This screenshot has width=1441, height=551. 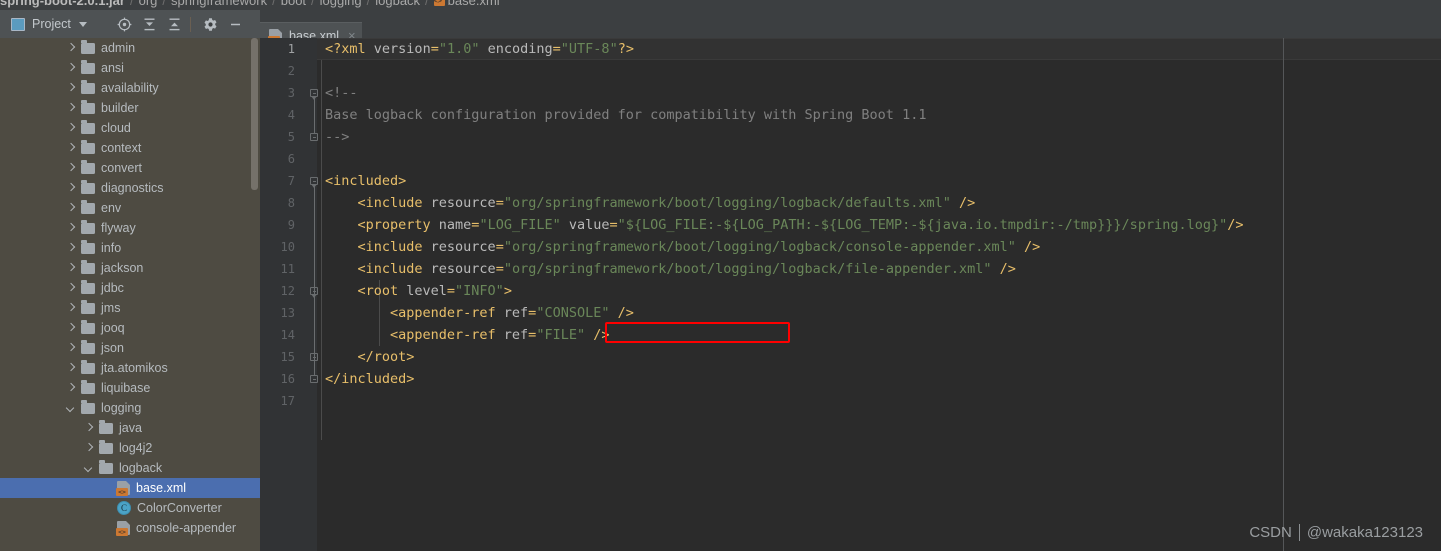 What do you see at coordinates (130, 48) in the screenshot?
I see `tree-item-admin: admin` at bounding box center [130, 48].